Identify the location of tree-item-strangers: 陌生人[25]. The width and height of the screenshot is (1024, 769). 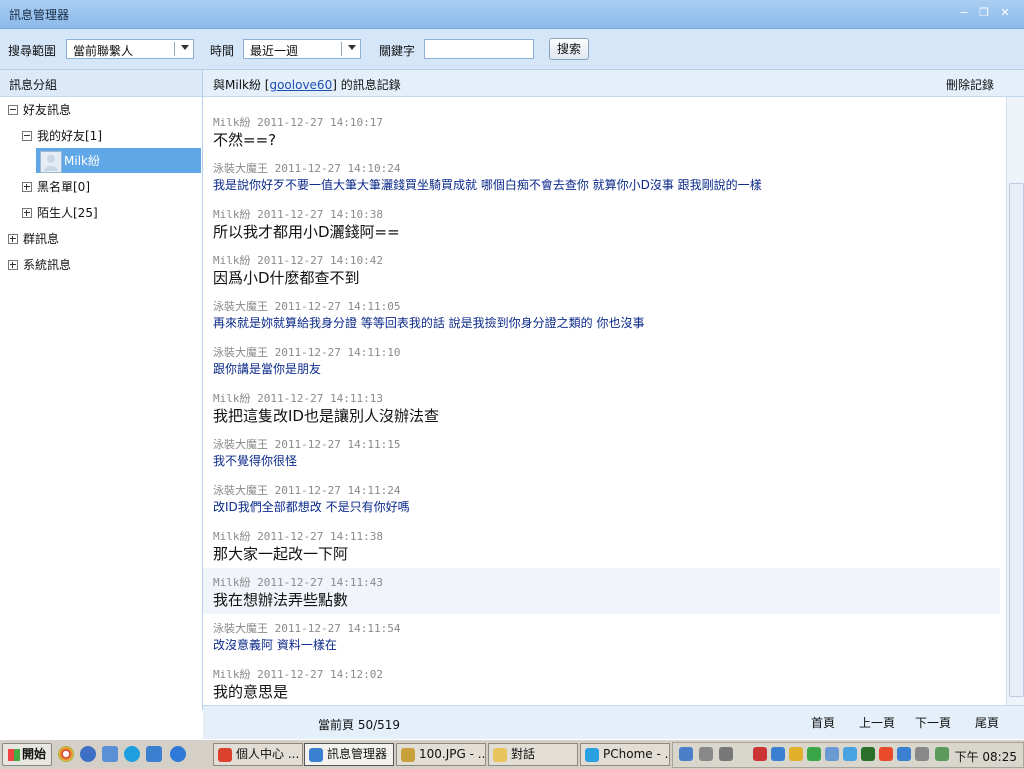
(107, 213).